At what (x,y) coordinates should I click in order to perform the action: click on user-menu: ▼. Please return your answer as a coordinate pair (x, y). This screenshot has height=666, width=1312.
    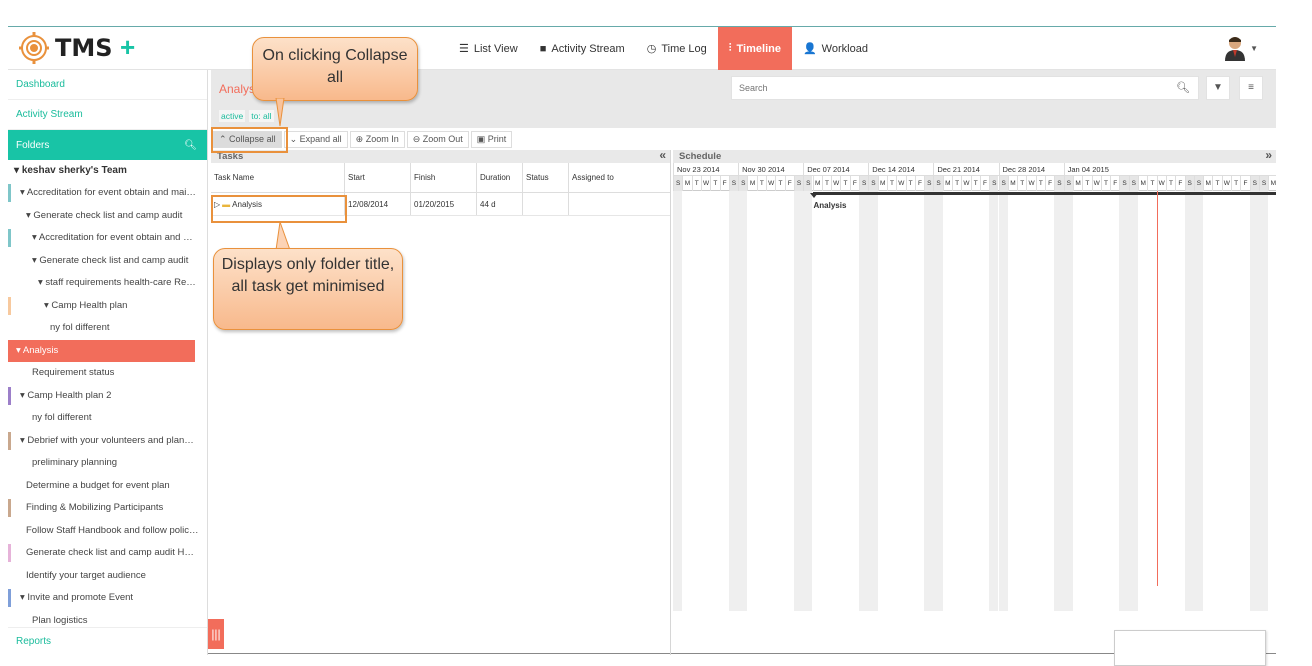
    Looking at the image, I should click on (1241, 48).